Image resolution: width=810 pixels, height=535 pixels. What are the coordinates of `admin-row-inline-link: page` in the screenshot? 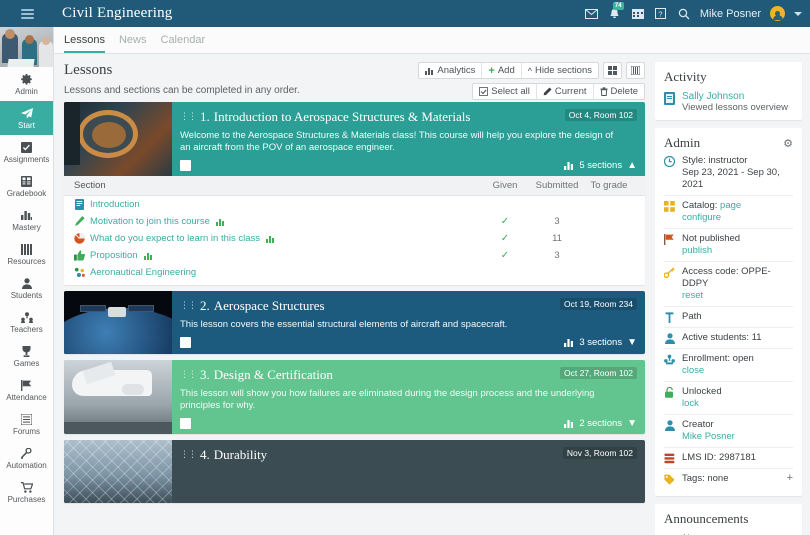 It's located at (730, 205).